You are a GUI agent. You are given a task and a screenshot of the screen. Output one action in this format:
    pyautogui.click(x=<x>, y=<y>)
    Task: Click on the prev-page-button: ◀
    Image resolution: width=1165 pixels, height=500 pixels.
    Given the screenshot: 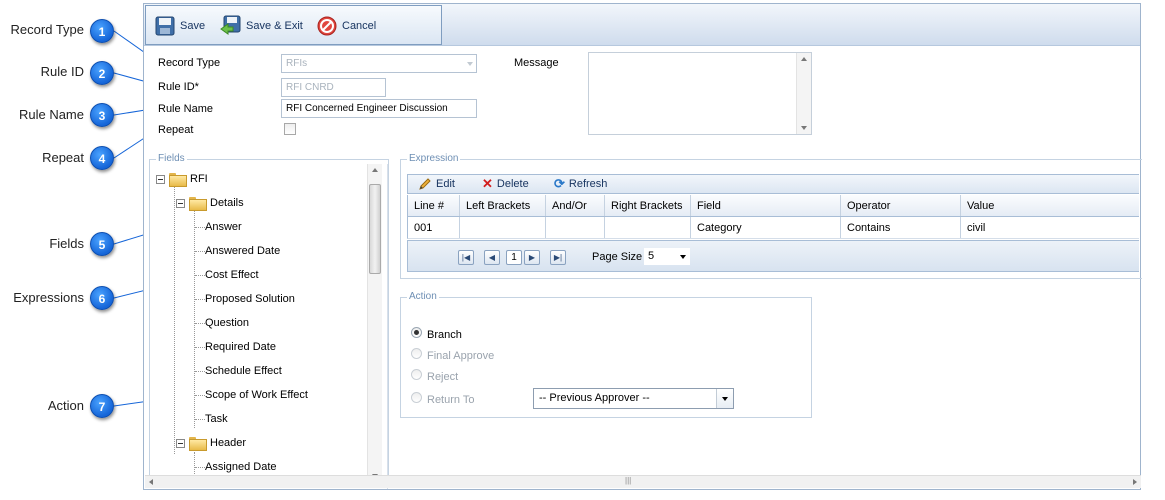 What is the action you would take?
    pyautogui.click(x=492, y=257)
    